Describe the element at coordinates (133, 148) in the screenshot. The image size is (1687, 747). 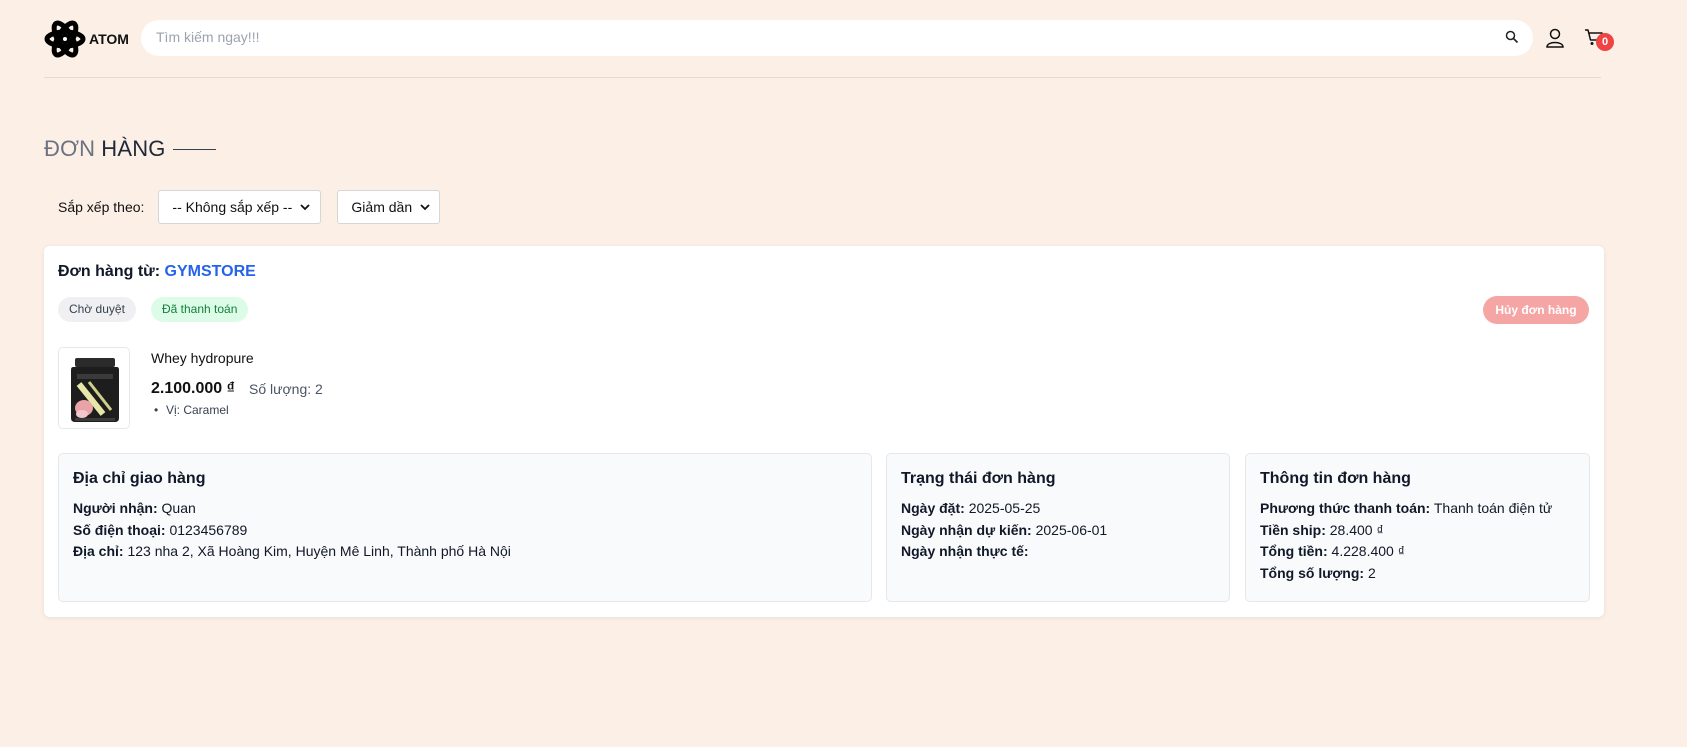
I see `page-title-part2: HÀNG` at that location.